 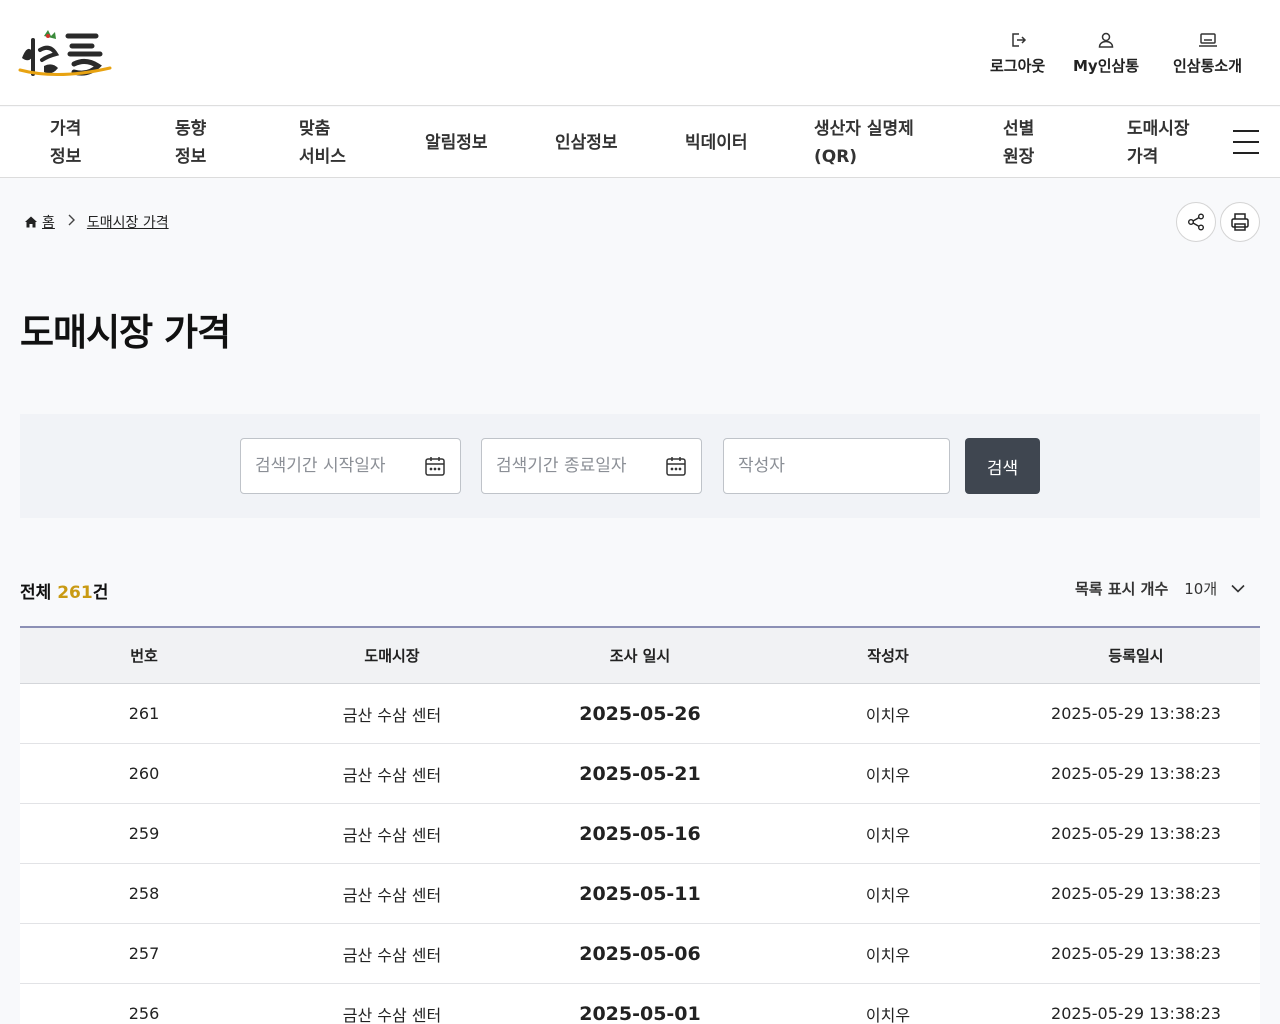 What do you see at coordinates (144, 656) in the screenshot?
I see `col-number: 번호` at bounding box center [144, 656].